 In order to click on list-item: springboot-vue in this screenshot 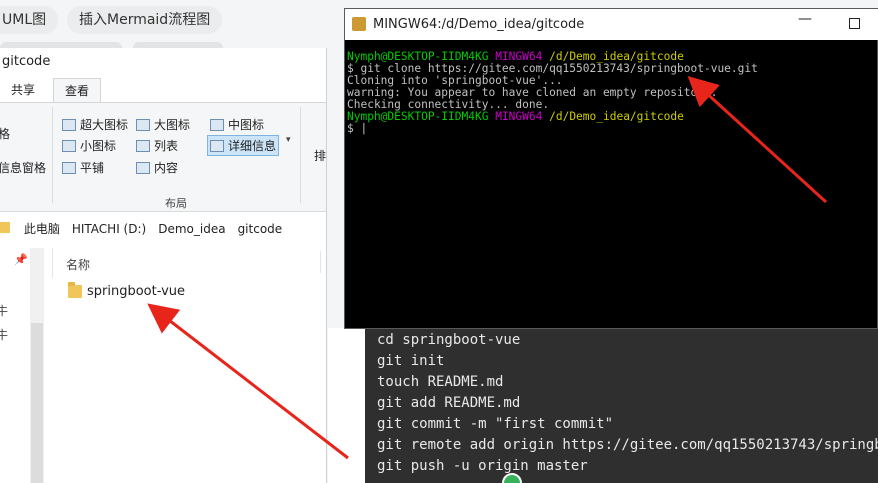, I will do `click(127, 290)`.